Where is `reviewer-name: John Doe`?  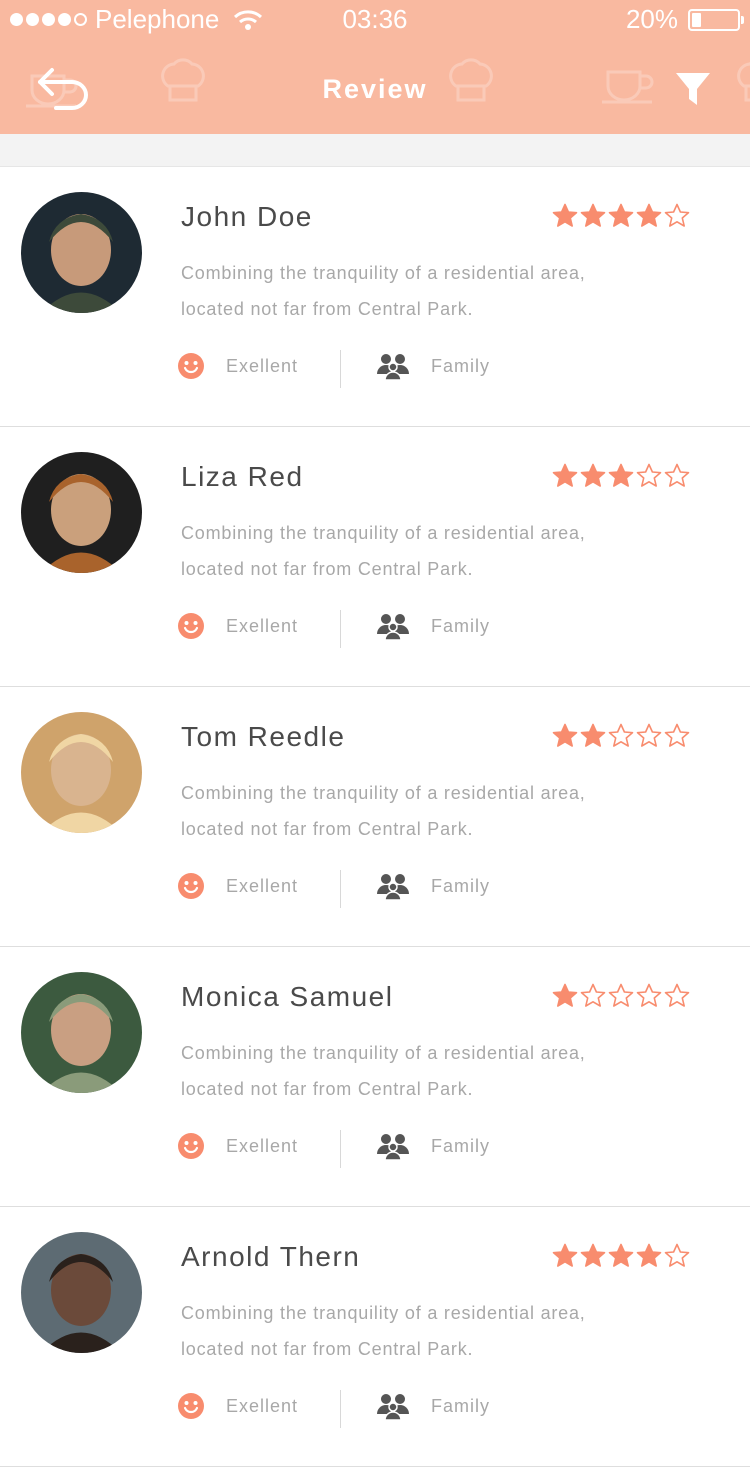 reviewer-name: John Doe is located at coordinates (247, 216).